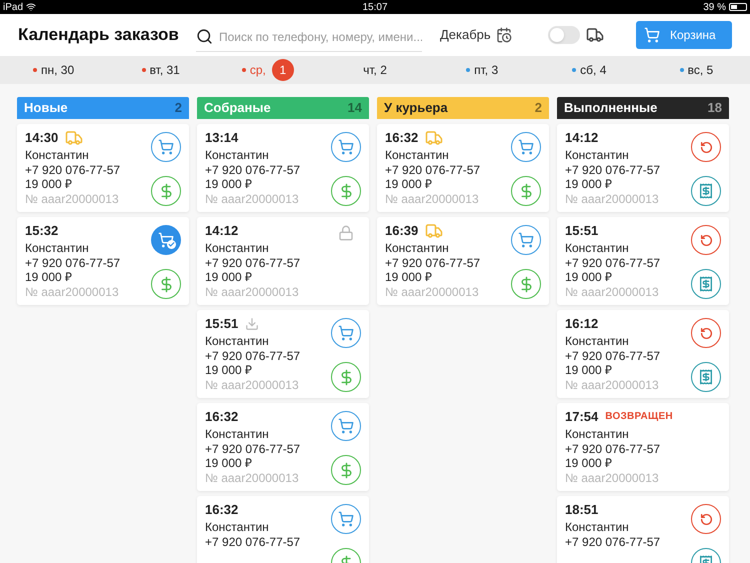  Describe the element at coordinates (463, 261) in the screenshot. I see `order-card: 16:39 Константин +7 920 076-77-57 19 000 ₽ № aaar20000013` at that location.